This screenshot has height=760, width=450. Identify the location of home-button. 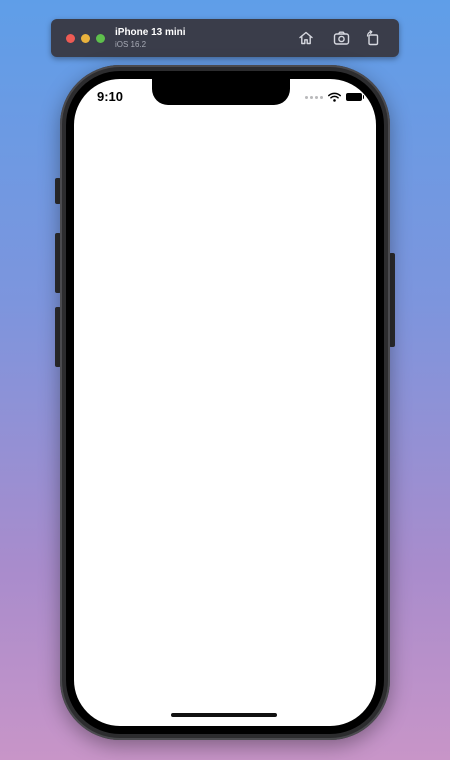
(306, 38).